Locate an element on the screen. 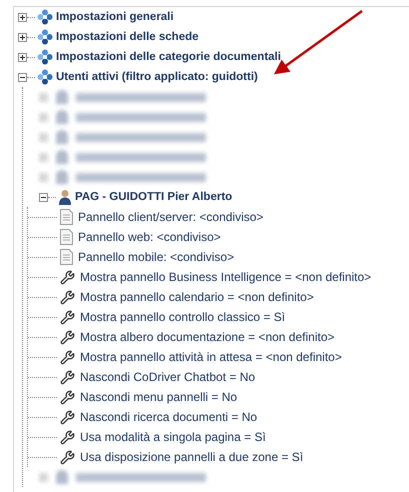  tree-item-label: Pannello client/server: <condiviso> is located at coordinates (171, 217).